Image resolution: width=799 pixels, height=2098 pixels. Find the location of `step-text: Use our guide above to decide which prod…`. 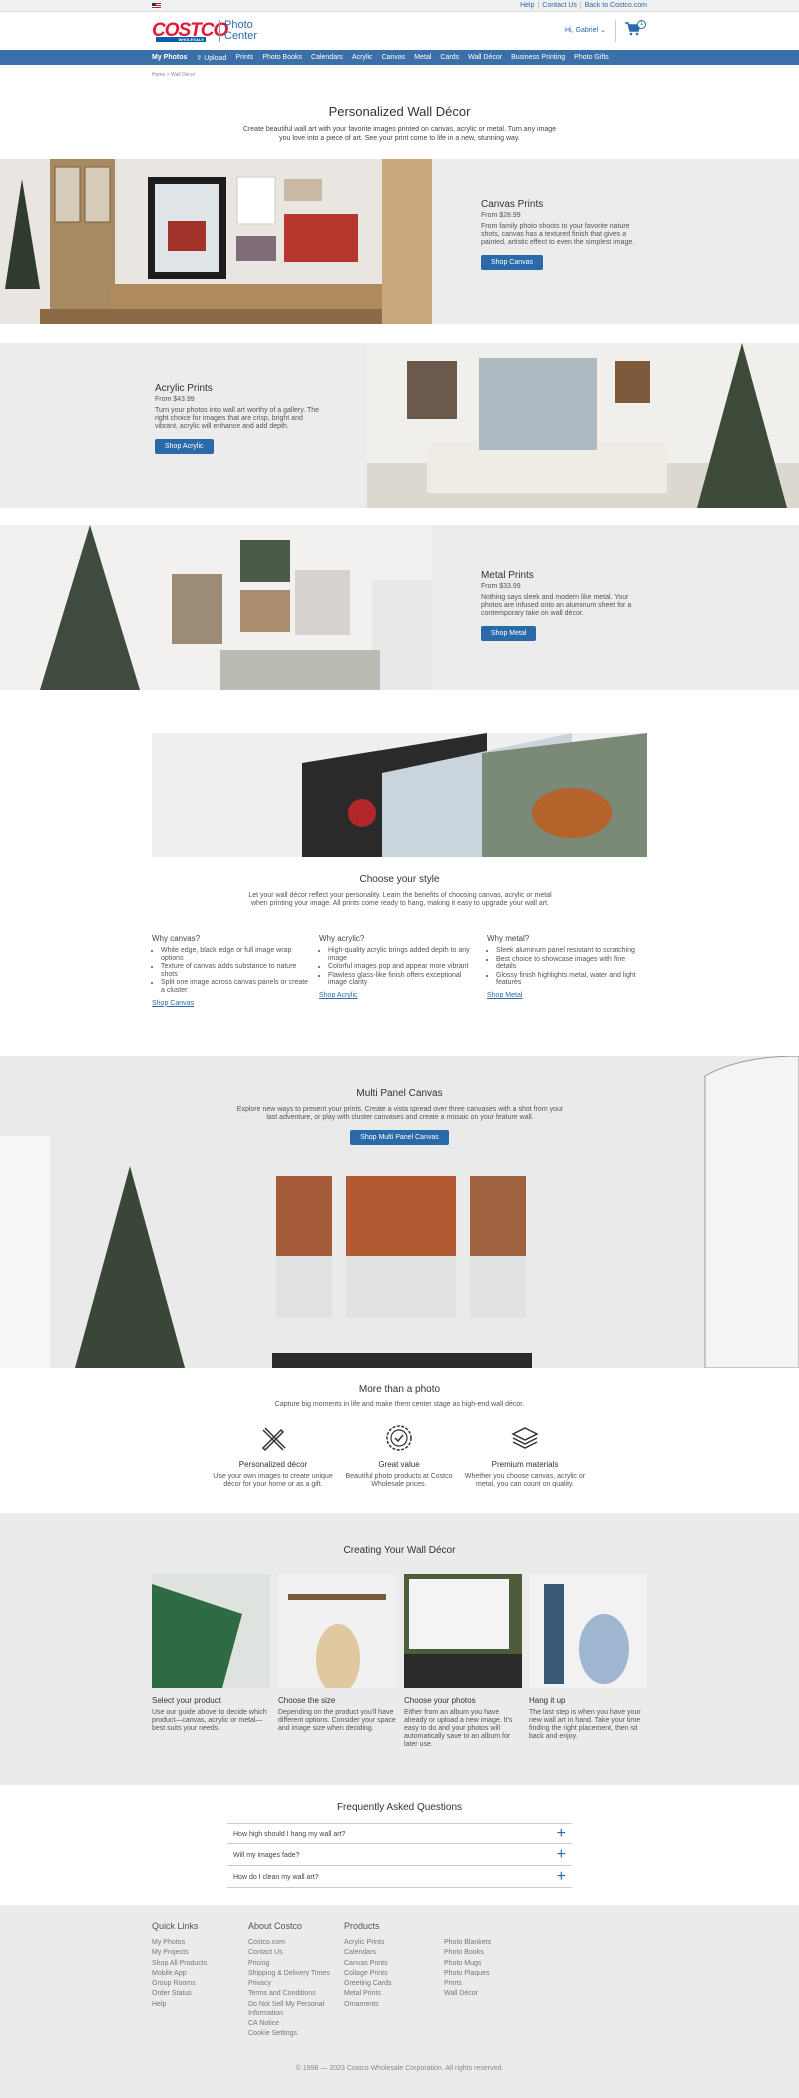

step-text: Use our guide above to decide which prod… is located at coordinates (209, 1720).